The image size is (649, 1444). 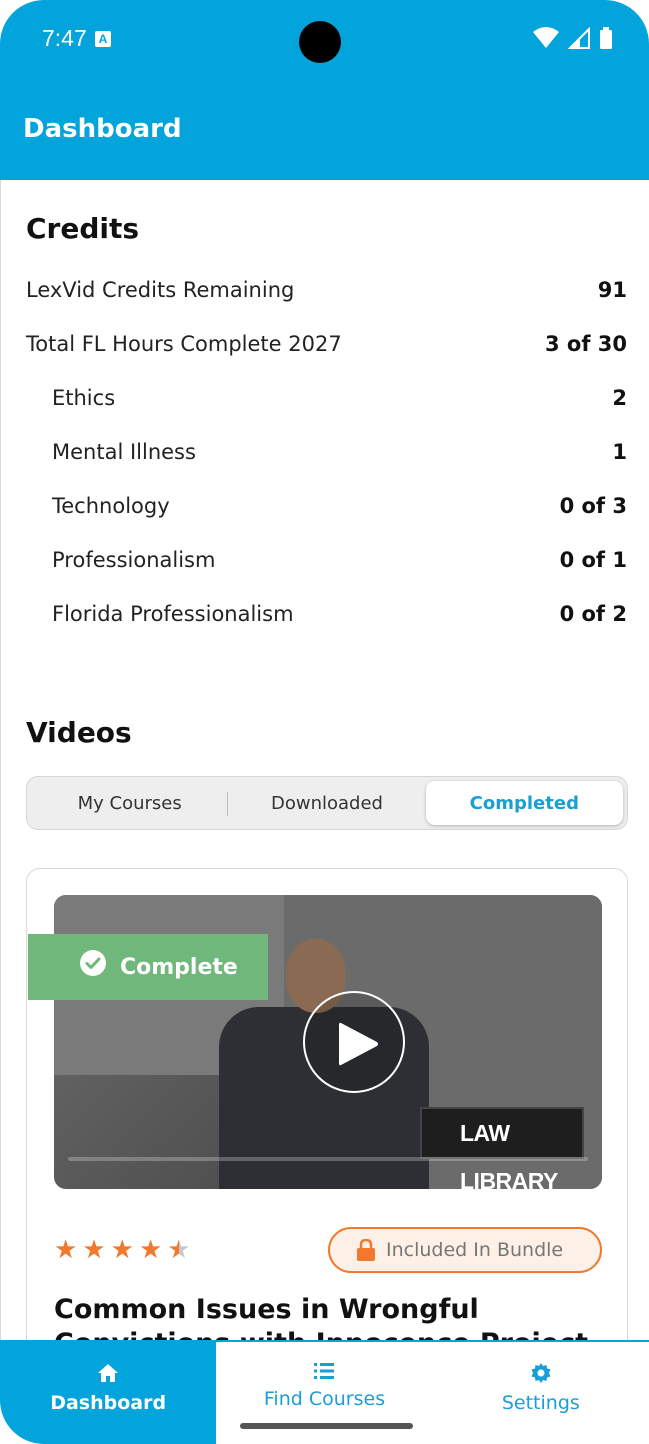 What do you see at coordinates (108, 1403) in the screenshot?
I see `nav-dashboard-label: Dashboard` at bounding box center [108, 1403].